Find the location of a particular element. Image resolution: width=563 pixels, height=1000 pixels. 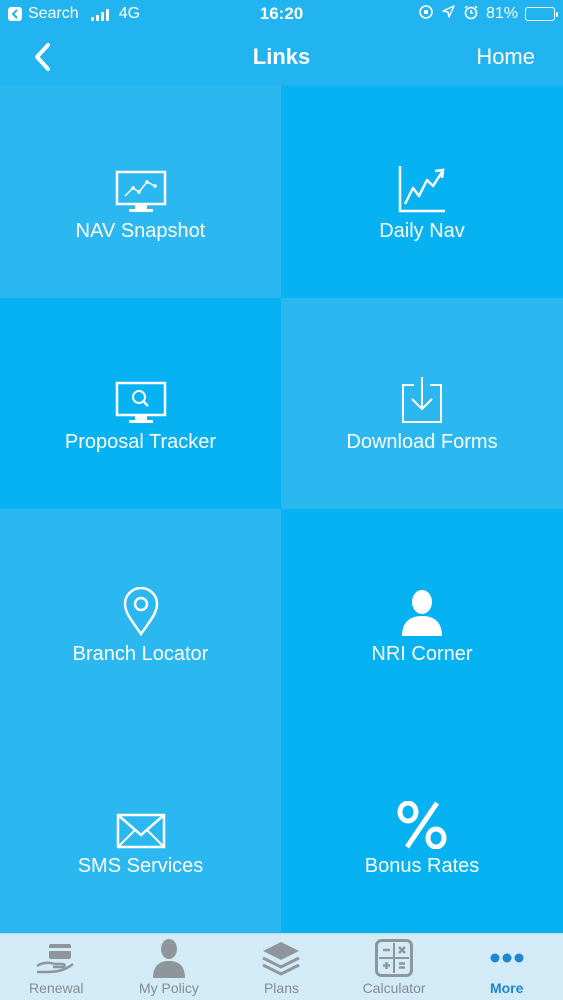

tile-label: Daily Nav is located at coordinates (422, 231).